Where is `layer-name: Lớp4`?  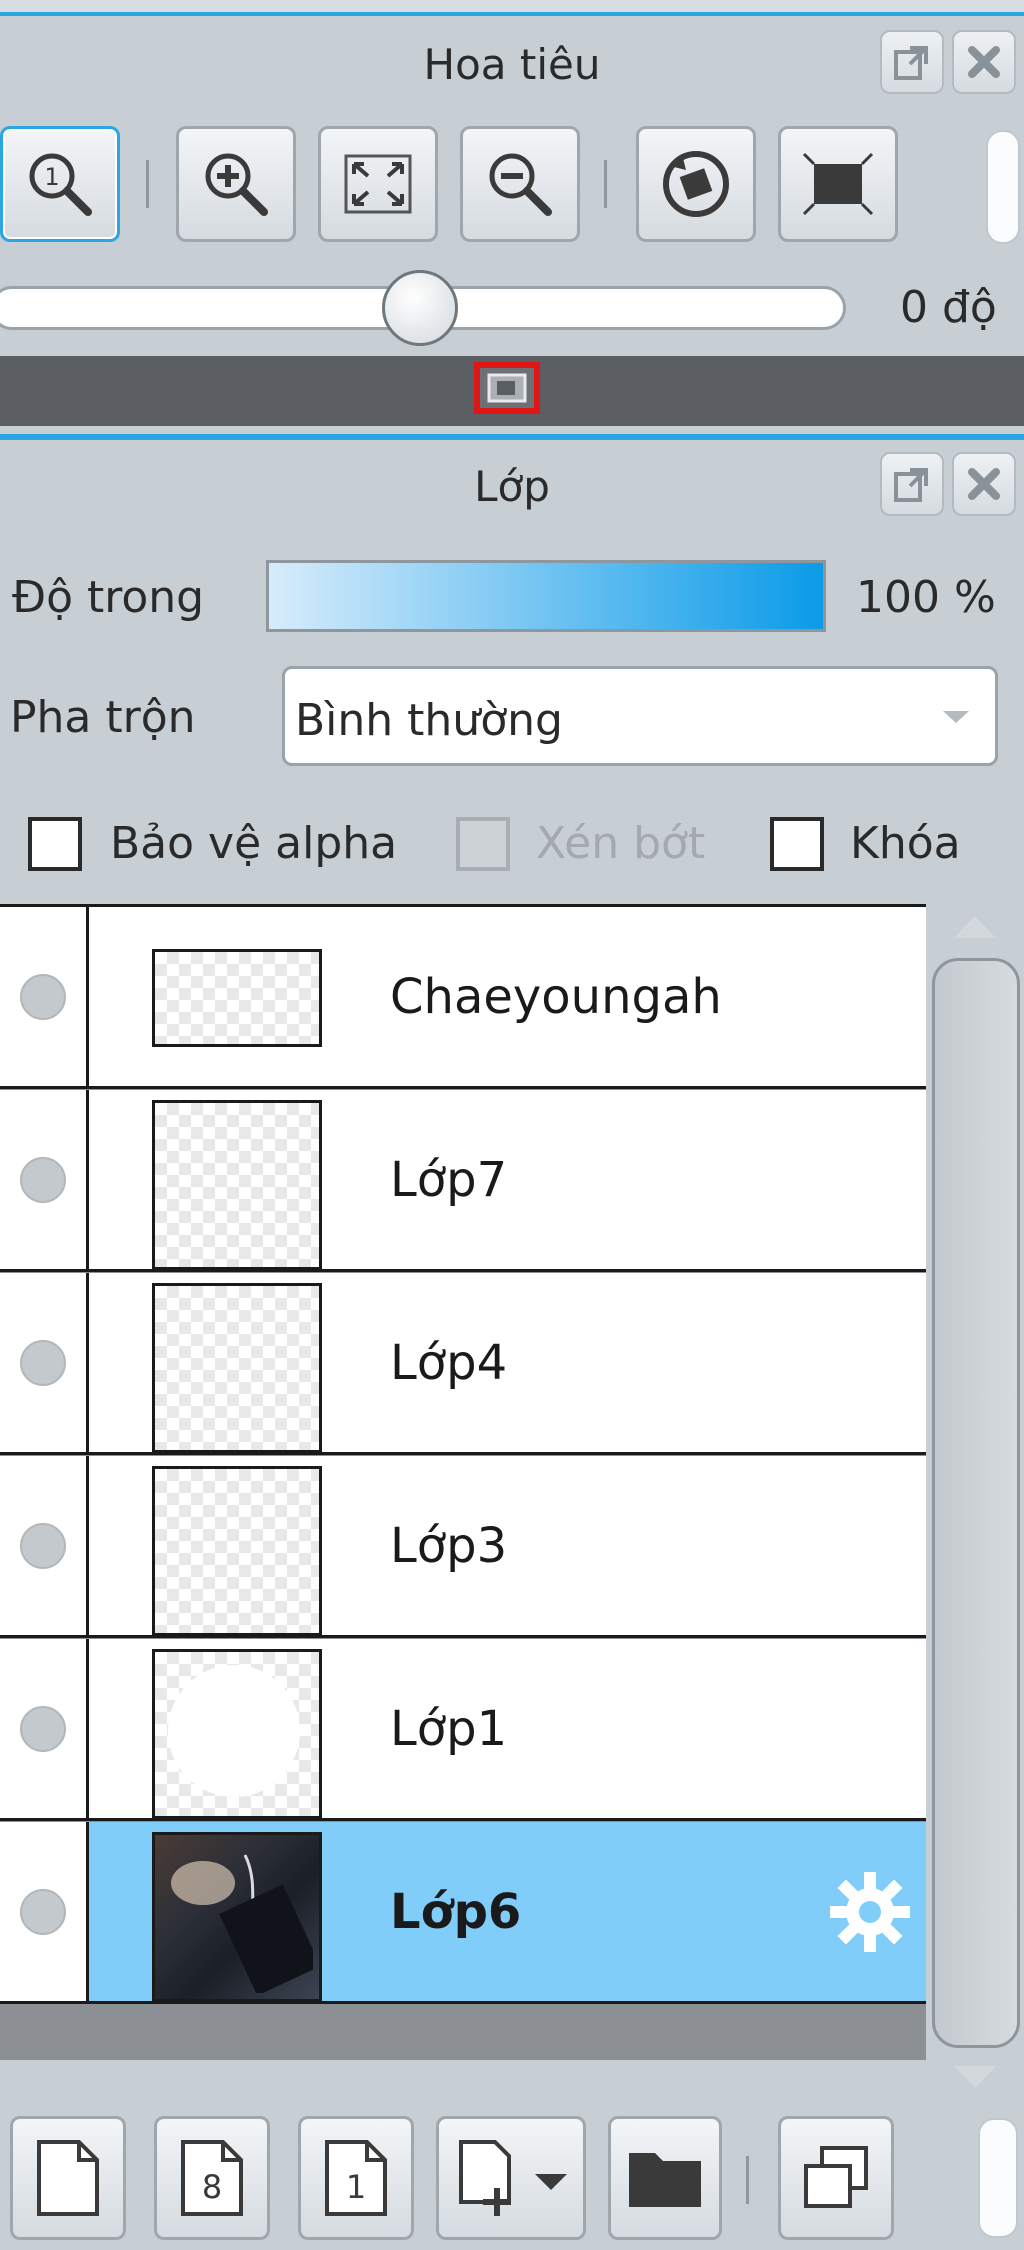
layer-name: Lớp4 is located at coordinates (449, 1362).